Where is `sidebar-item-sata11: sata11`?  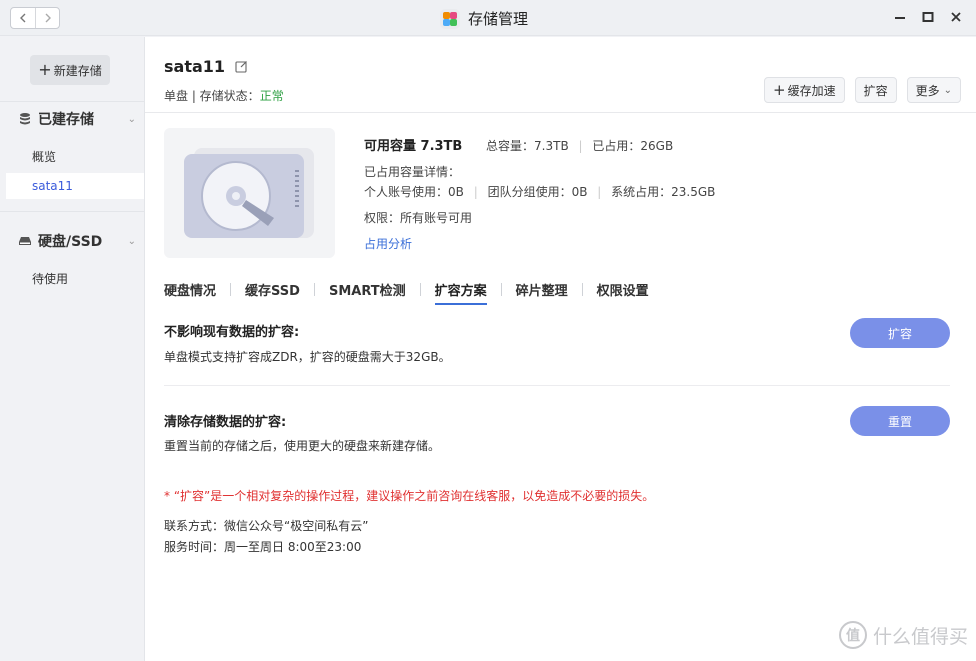
sidebar-item-sata11: sata11 is located at coordinates (75, 186).